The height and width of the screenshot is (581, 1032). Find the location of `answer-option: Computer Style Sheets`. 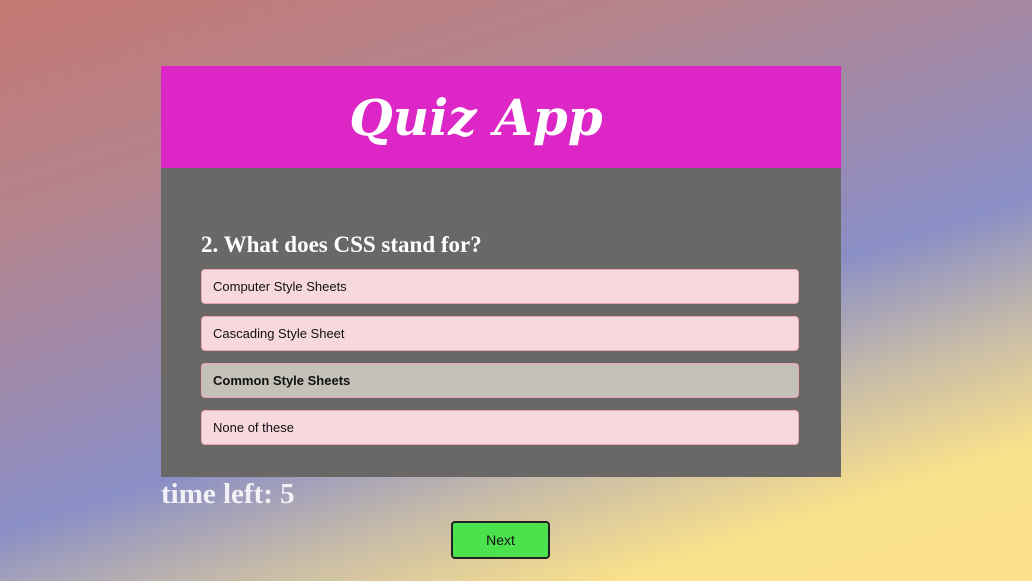

answer-option: Computer Style Sheets is located at coordinates (500, 286).